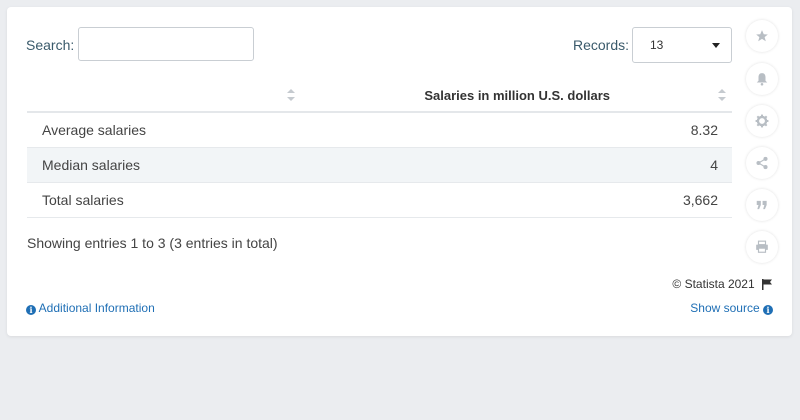  I want to click on quote-icon, so click(761, 205).